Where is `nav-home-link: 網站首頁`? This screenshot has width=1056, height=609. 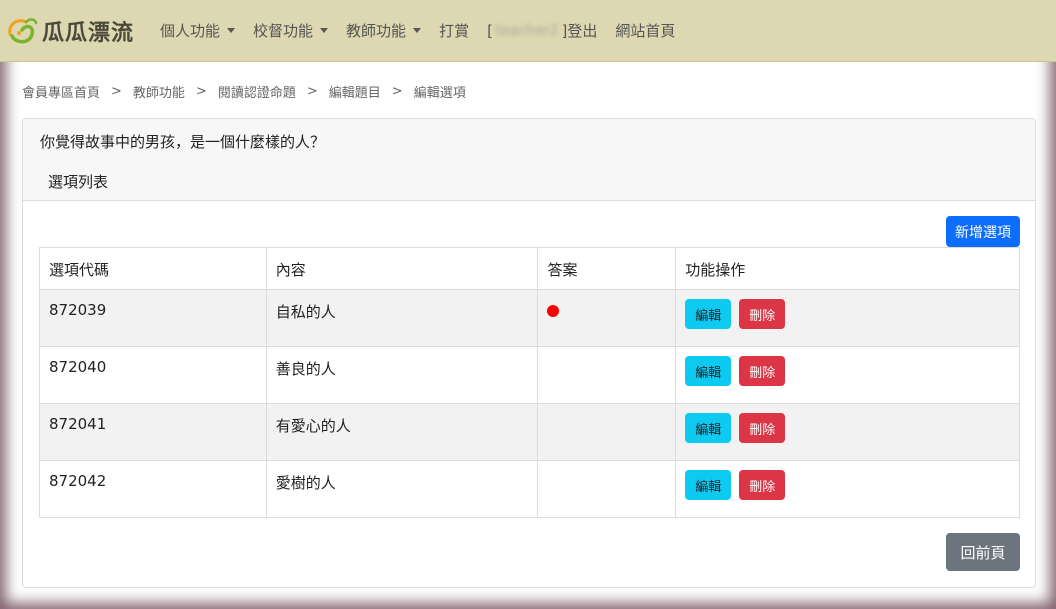
nav-home-link: 網站首頁 is located at coordinates (645, 30).